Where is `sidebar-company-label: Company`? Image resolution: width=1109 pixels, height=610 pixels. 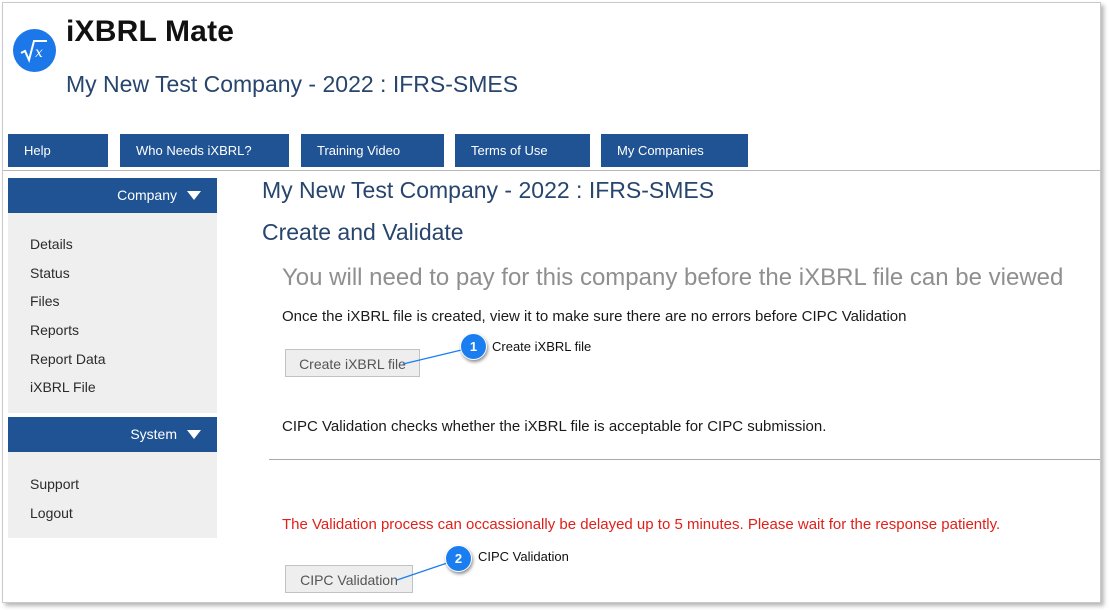
sidebar-company-label: Company is located at coordinates (147, 195).